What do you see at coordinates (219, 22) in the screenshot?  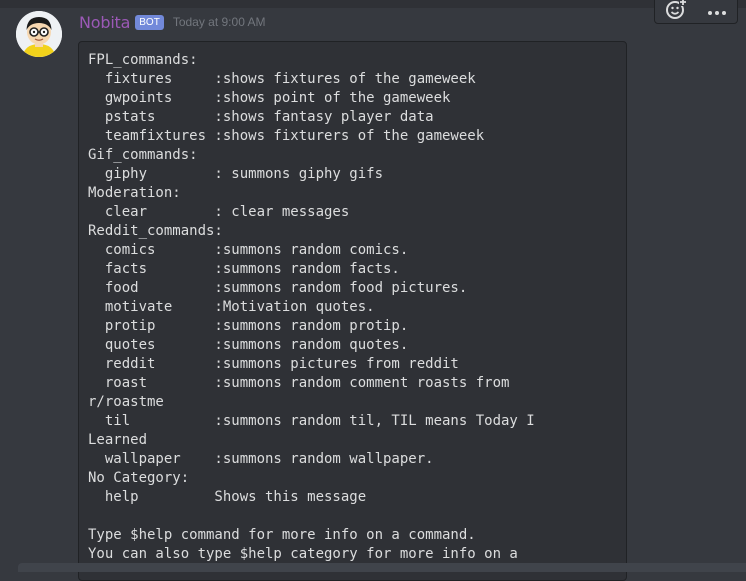 I see `timestamp: Today at 9:00 AM` at bounding box center [219, 22].